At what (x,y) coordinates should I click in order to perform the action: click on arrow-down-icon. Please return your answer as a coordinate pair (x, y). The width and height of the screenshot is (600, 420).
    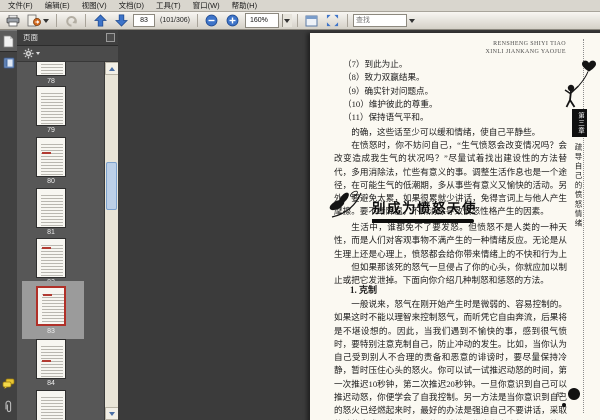
    Looking at the image, I should click on (112, 413).